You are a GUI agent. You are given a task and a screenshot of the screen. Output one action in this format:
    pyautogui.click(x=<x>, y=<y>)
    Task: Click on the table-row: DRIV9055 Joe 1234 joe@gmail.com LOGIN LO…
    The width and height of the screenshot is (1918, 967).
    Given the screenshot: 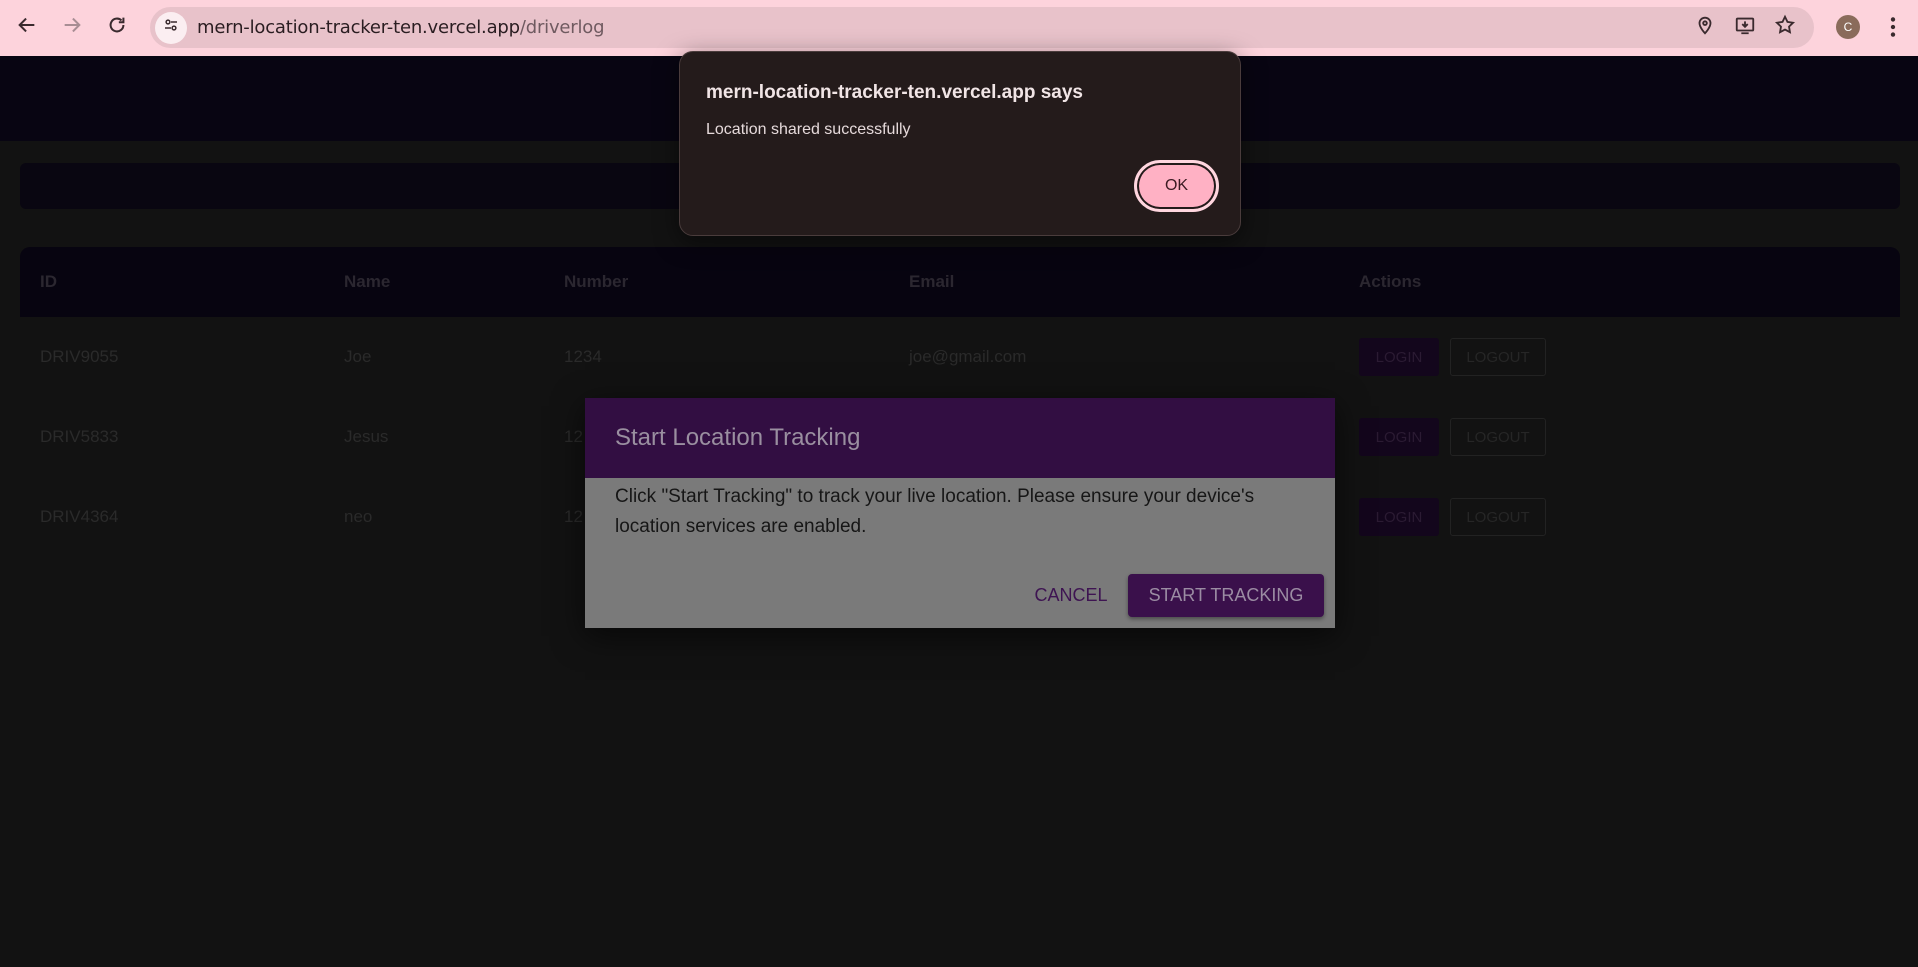 What is the action you would take?
    pyautogui.click(x=960, y=357)
    